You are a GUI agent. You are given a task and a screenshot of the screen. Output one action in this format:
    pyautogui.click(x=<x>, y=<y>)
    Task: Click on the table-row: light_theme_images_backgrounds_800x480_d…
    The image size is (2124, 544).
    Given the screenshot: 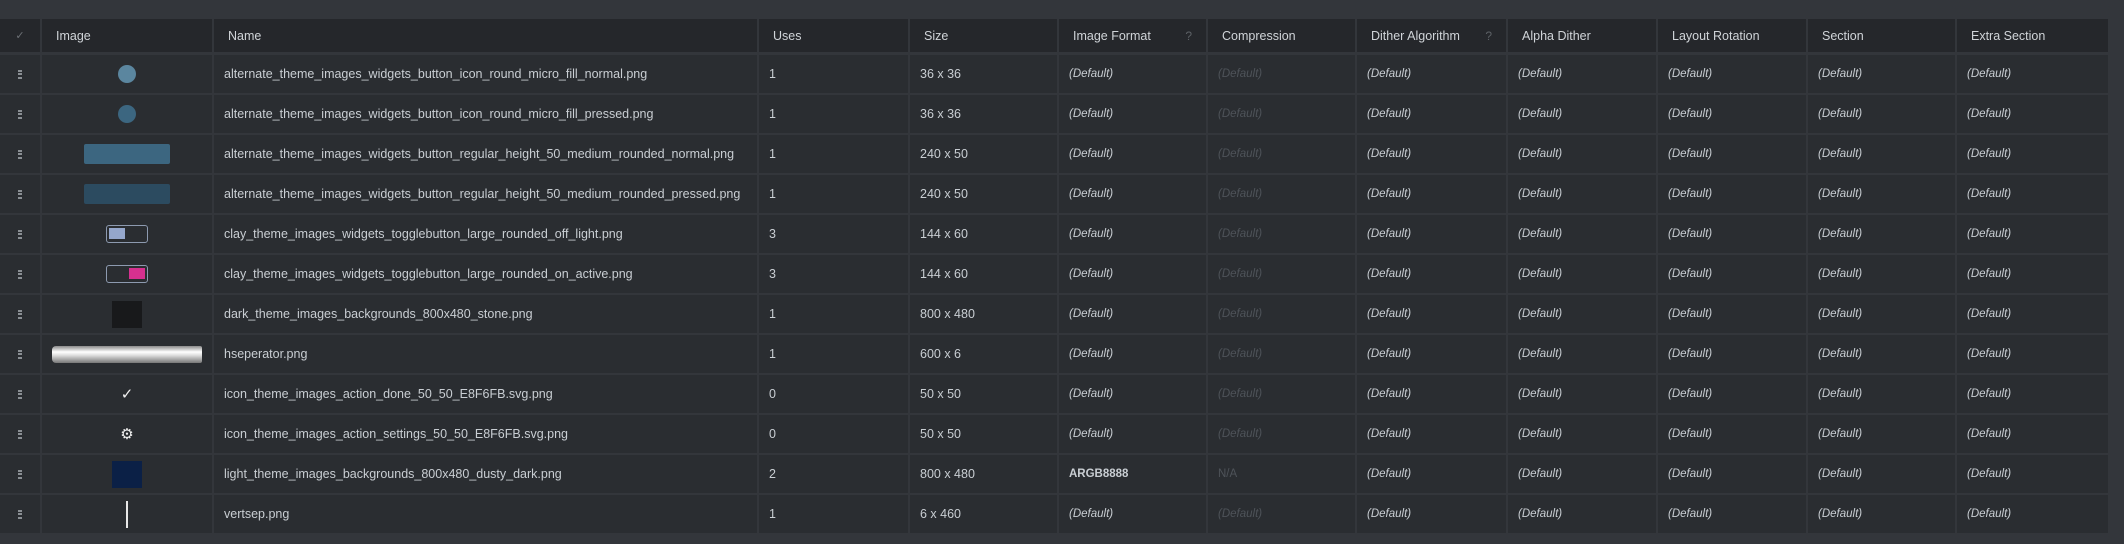 What is the action you would take?
    pyautogui.click(x=1054, y=475)
    